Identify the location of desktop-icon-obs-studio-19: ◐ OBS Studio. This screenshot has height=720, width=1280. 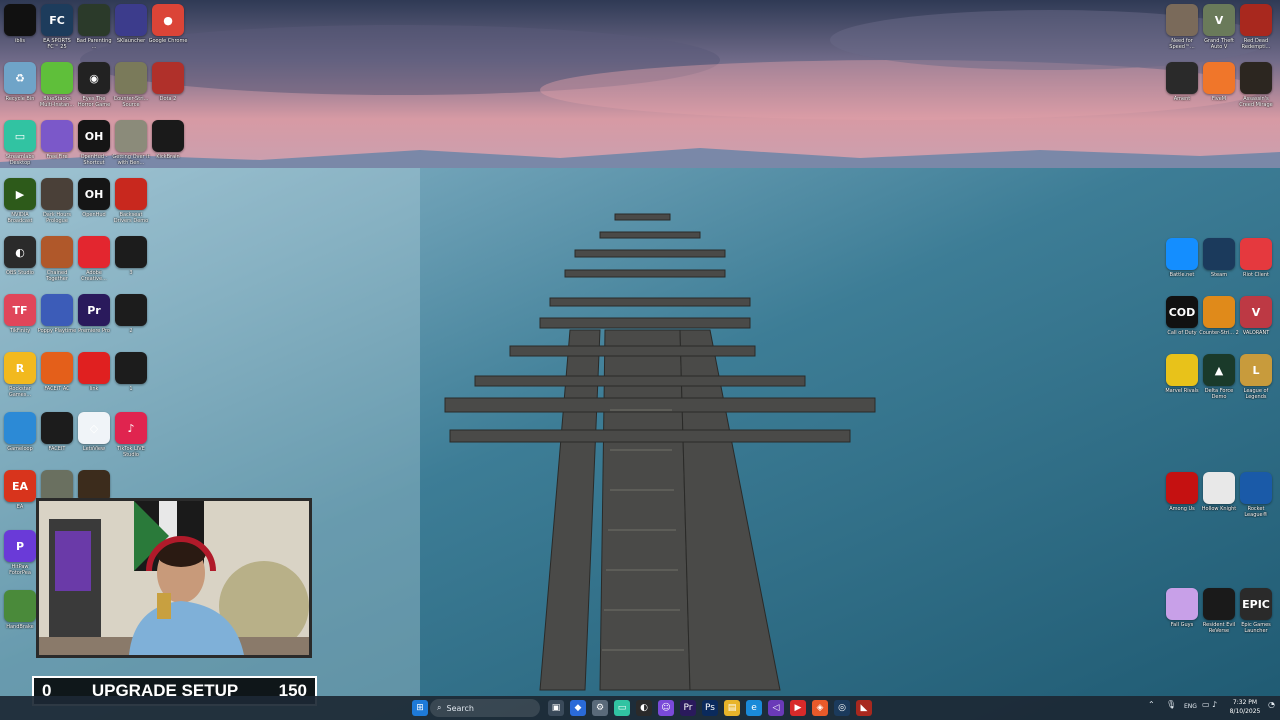
(20, 256).